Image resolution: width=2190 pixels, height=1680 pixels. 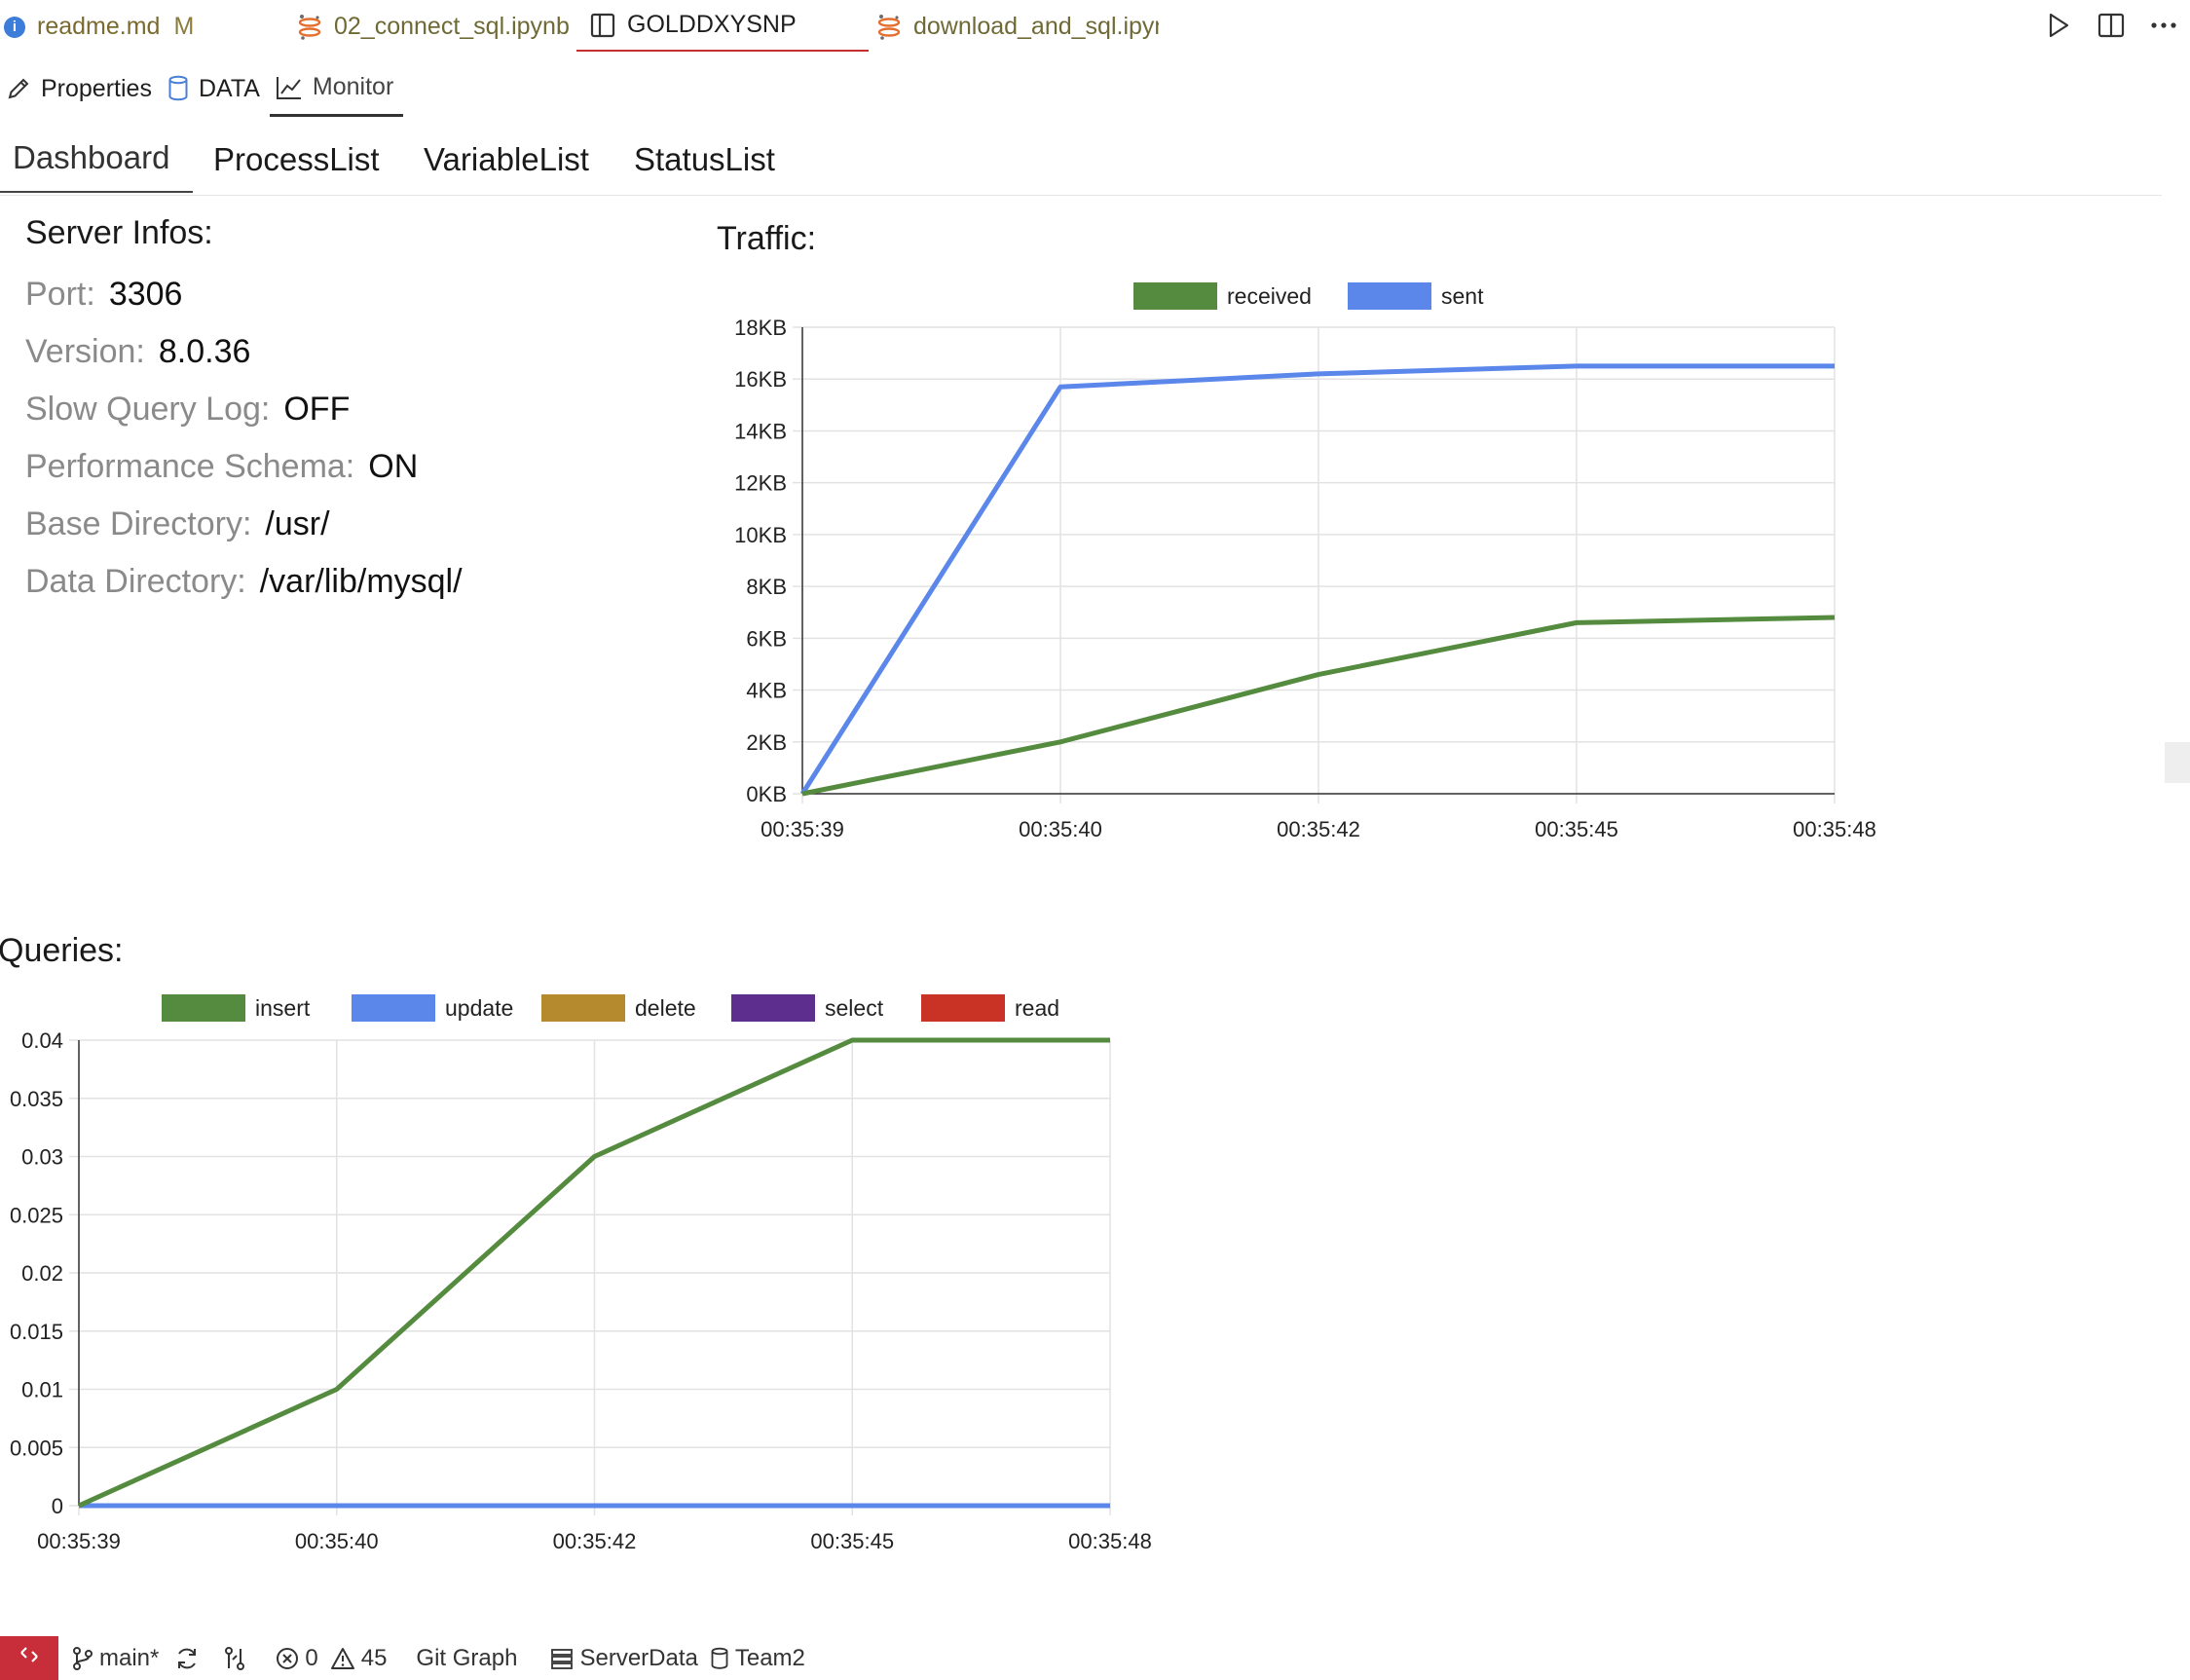 I want to click on legend-swatch-select, so click(x=773, y=1008).